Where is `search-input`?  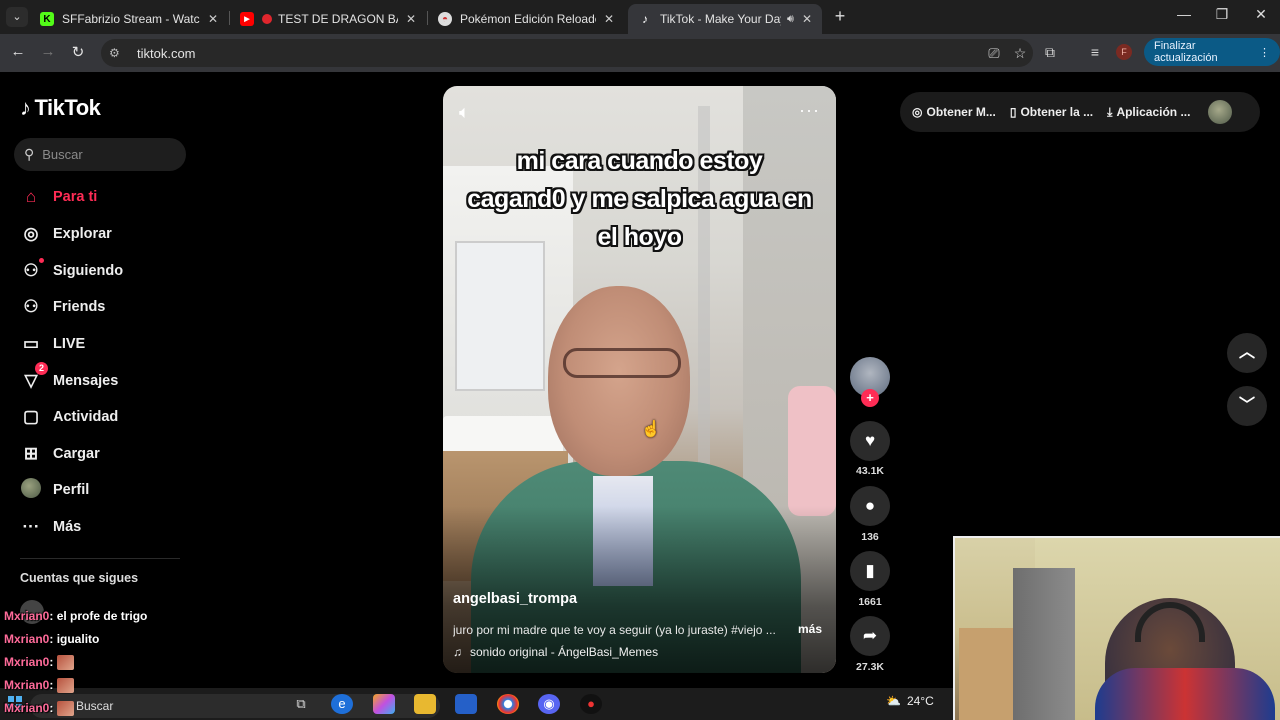
search-input is located at coordinates (102, 154).